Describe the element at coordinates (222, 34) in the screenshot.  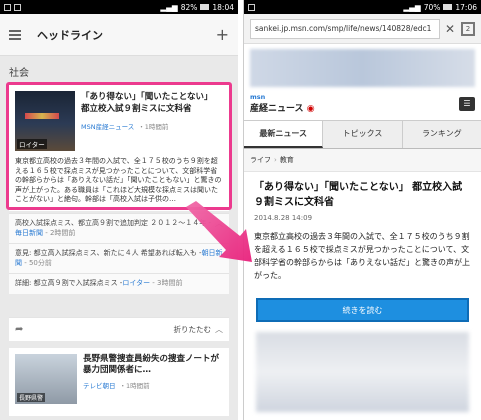
I see `add-icon: +` at that location.